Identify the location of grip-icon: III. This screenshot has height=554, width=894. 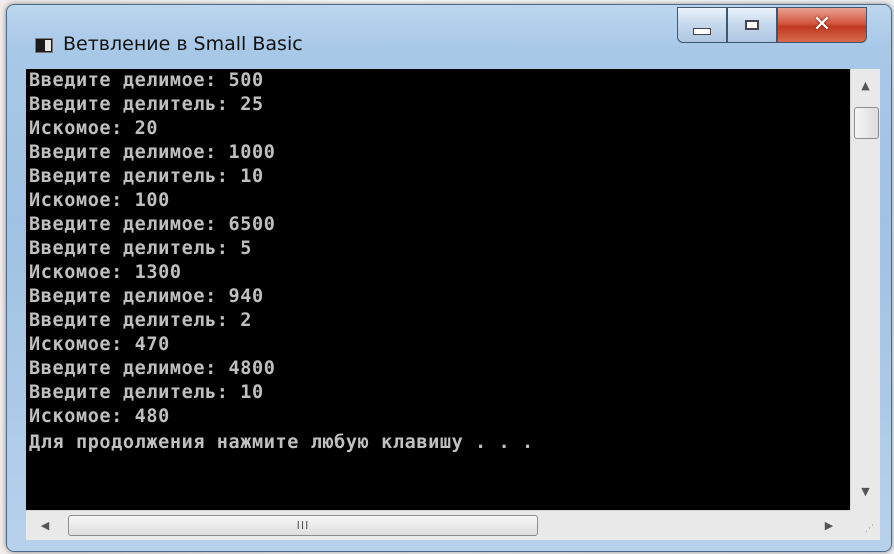
(303, 525).